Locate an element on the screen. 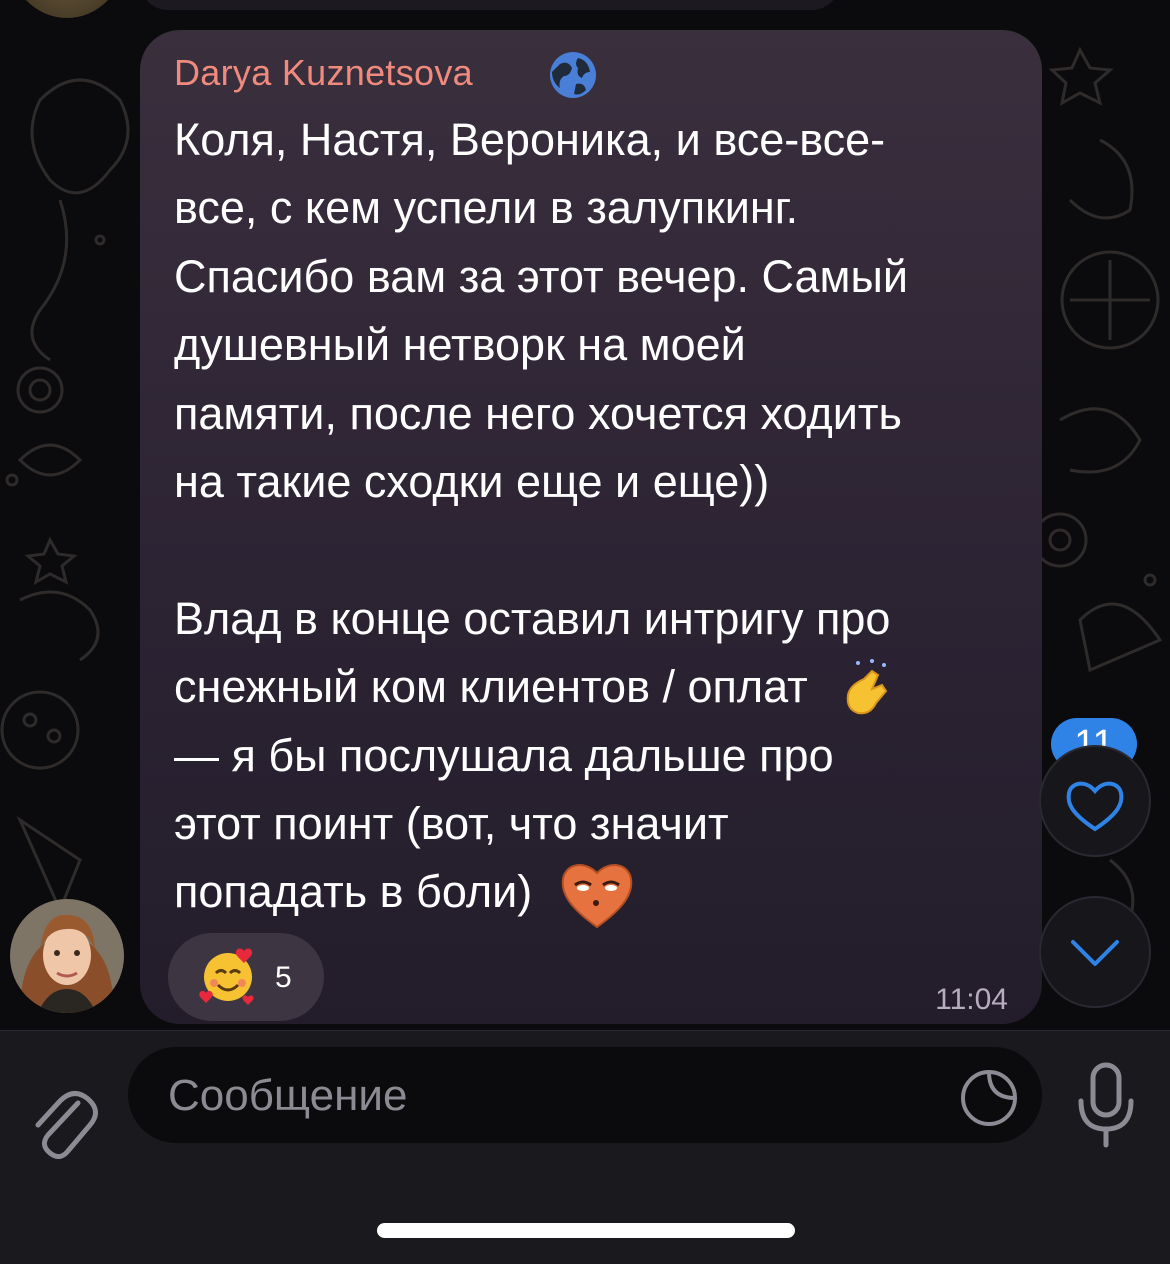  smiling-face-with-hearts-emoji is located at coordinates (226, 976).